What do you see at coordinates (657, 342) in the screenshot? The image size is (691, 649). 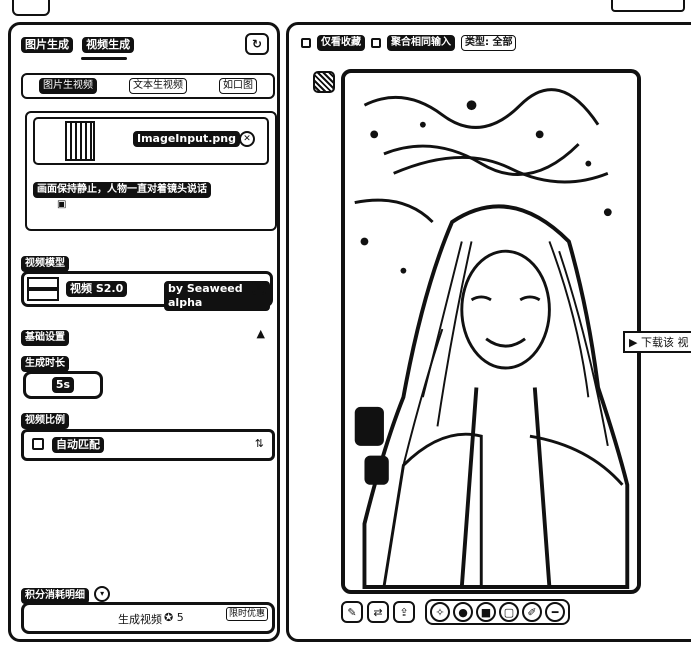 I see `download-tooltip: ▶ 下载该 视` at bounding box center [657, 342].